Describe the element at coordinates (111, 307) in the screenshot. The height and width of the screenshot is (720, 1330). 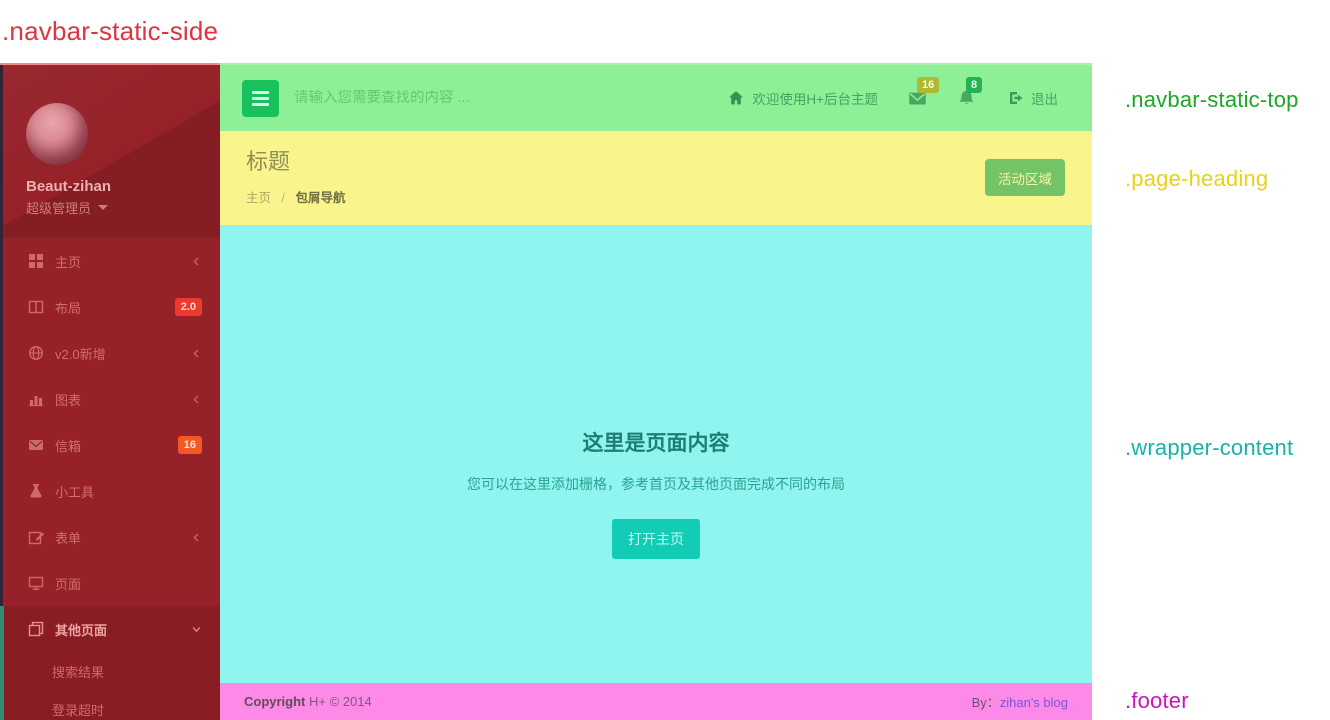
I see `sidebar-item-layouts: 布局 2.0` at that location.